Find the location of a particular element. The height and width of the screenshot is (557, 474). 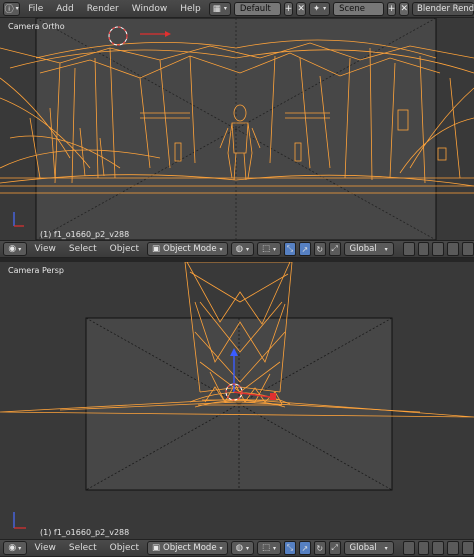

layout-grid-icon: ▦ is located at coordinates (216, 8).